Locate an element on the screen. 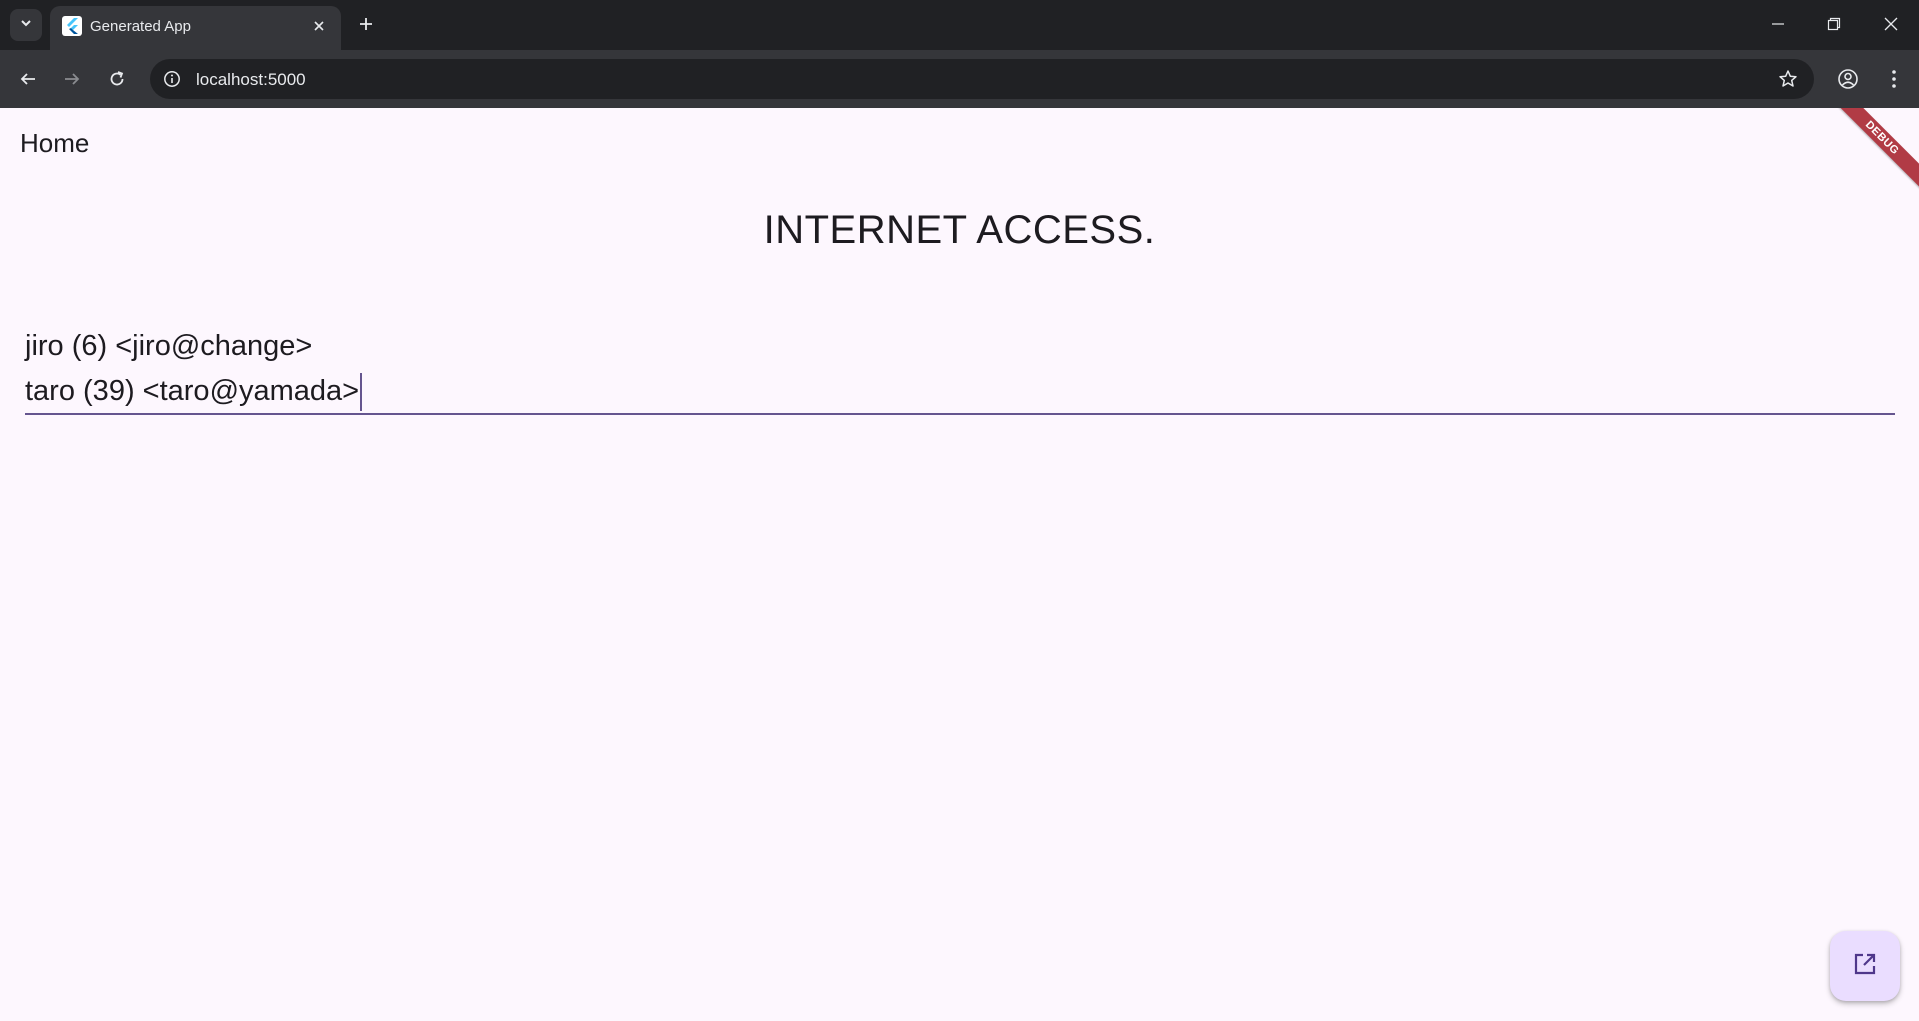  tab-search-button is located at coordinates (26, 25).